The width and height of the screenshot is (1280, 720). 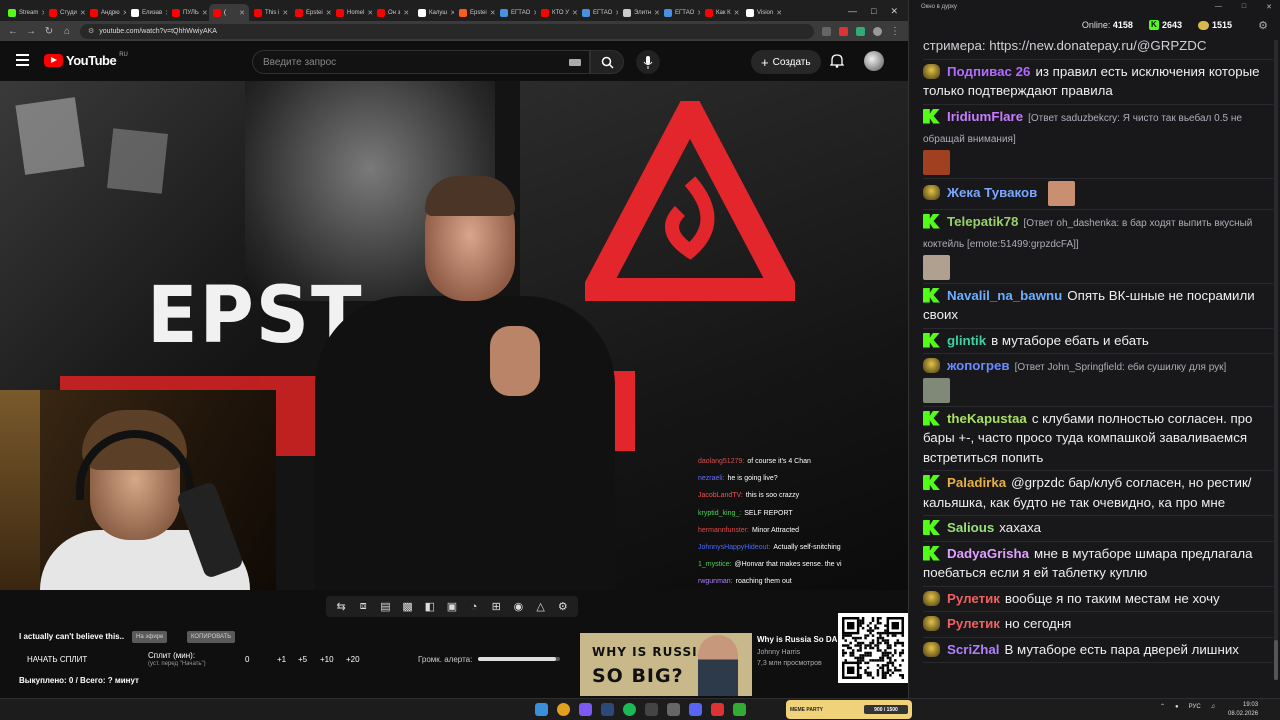 What do you see at coordinates (447, 31) in the screenshot?
I see `url-field: ⚙ youtube.com/watch?v=tQhhWwiyAKA` at bounding box center [447, 31].